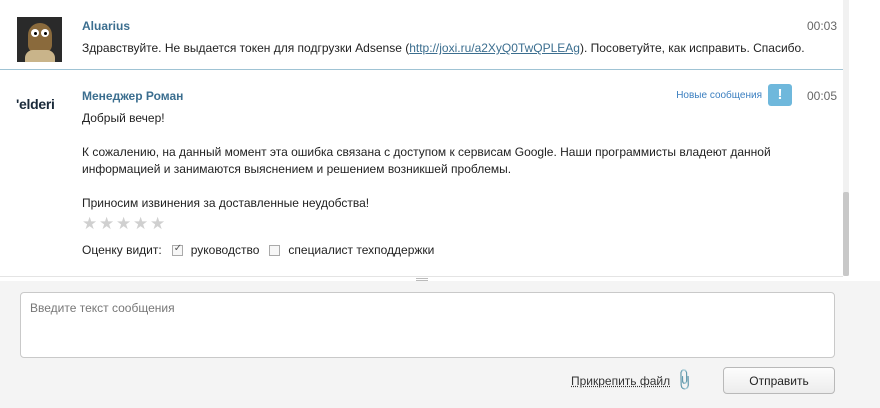  I want to click on message-author: Менеджер Роман, so click(133, 96).